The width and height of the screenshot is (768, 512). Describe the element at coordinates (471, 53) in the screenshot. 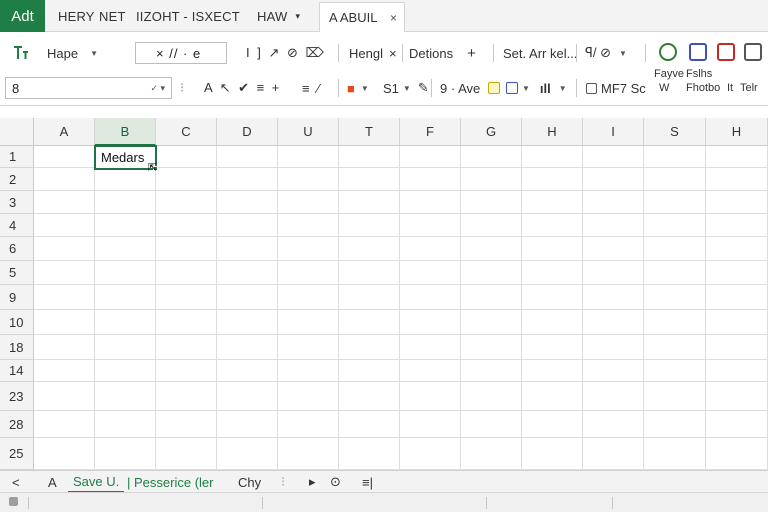

I see `add-icon: +` at that location.